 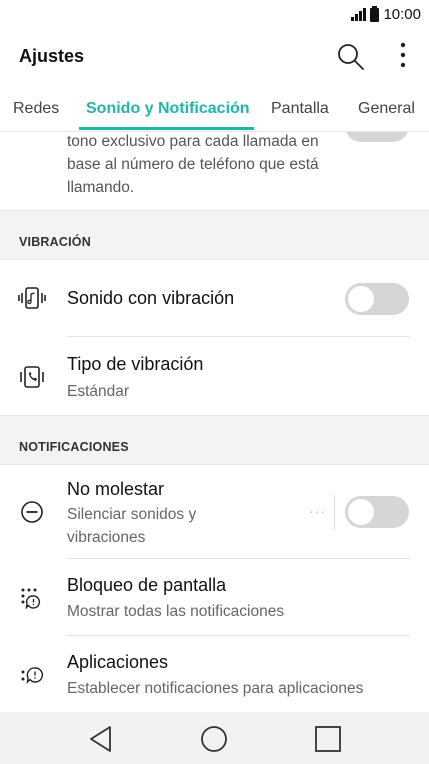 What do you see at coordinates (132, 526) in the screenshot?
I see `setting-subtitle: Silenciar sonidos y vibraciones` at bounding box center [132, 526].